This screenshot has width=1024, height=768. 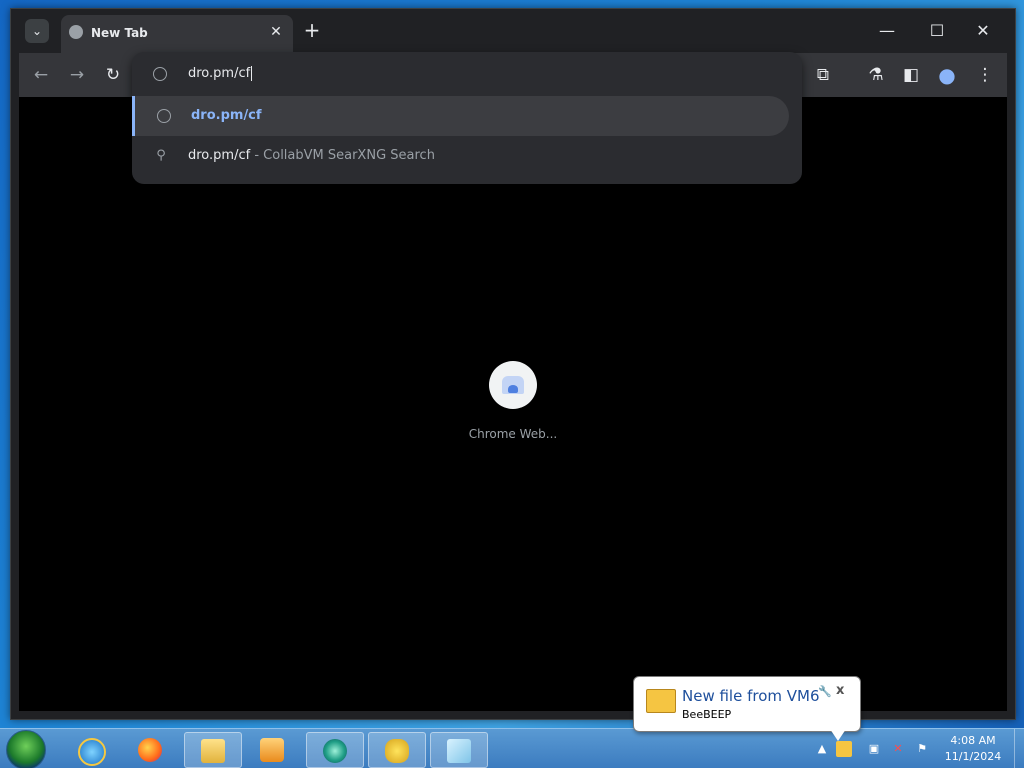 I want to click on chevron-down-icon: ⌄, so click(x=37, y=31).